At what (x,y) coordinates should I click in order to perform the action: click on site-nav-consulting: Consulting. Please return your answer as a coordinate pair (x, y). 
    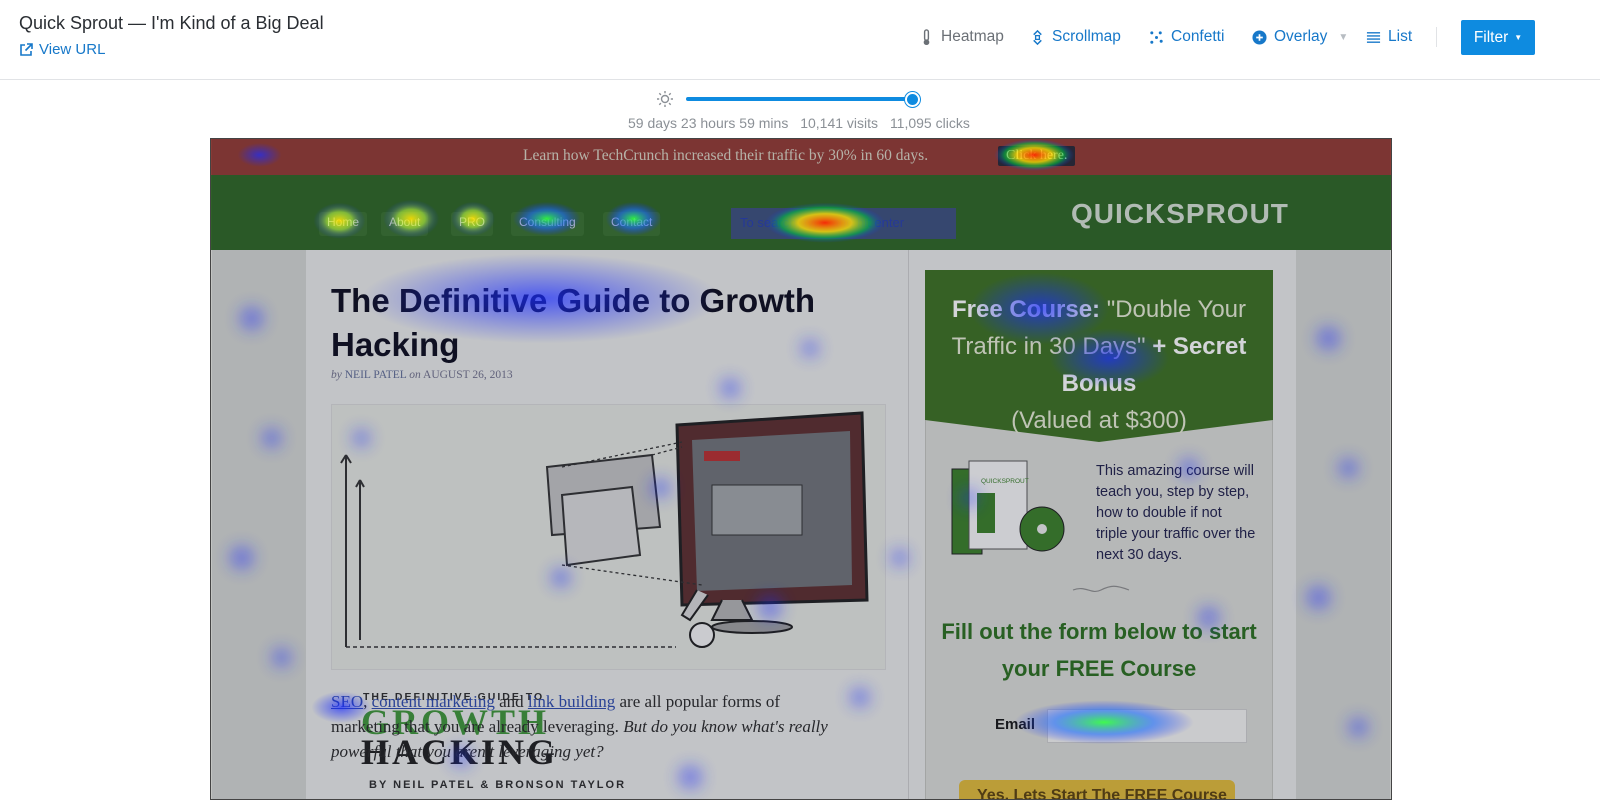
    Looking at the image, I should click on (547, 224).